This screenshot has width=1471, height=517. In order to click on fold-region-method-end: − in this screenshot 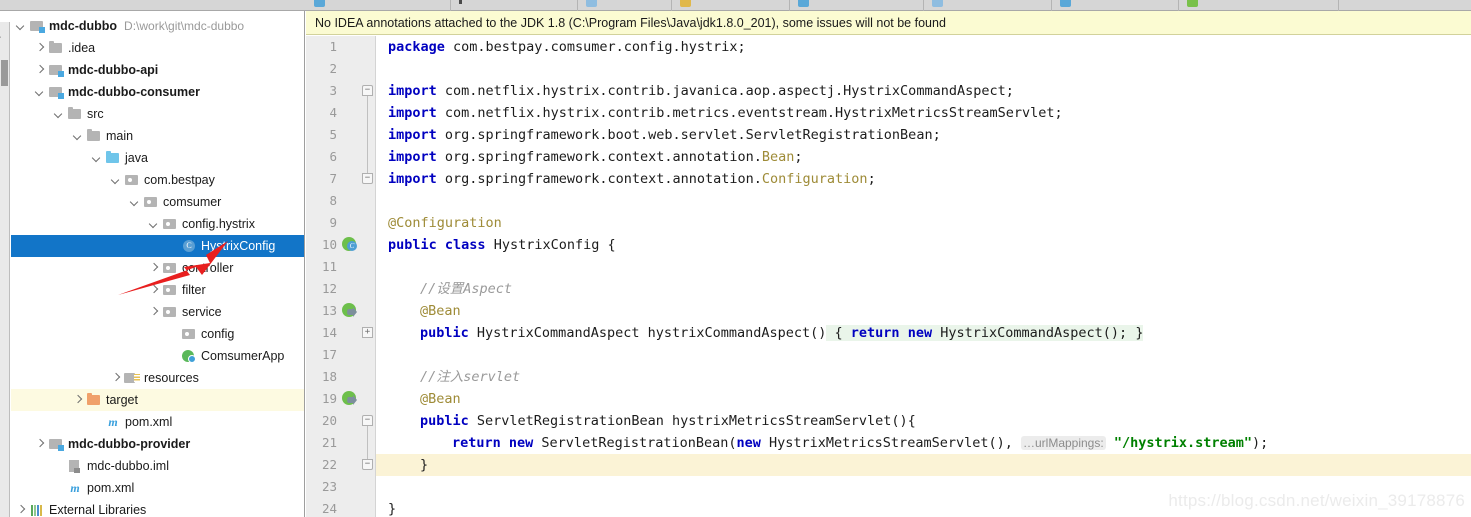, I will do `click(367, 464)`.